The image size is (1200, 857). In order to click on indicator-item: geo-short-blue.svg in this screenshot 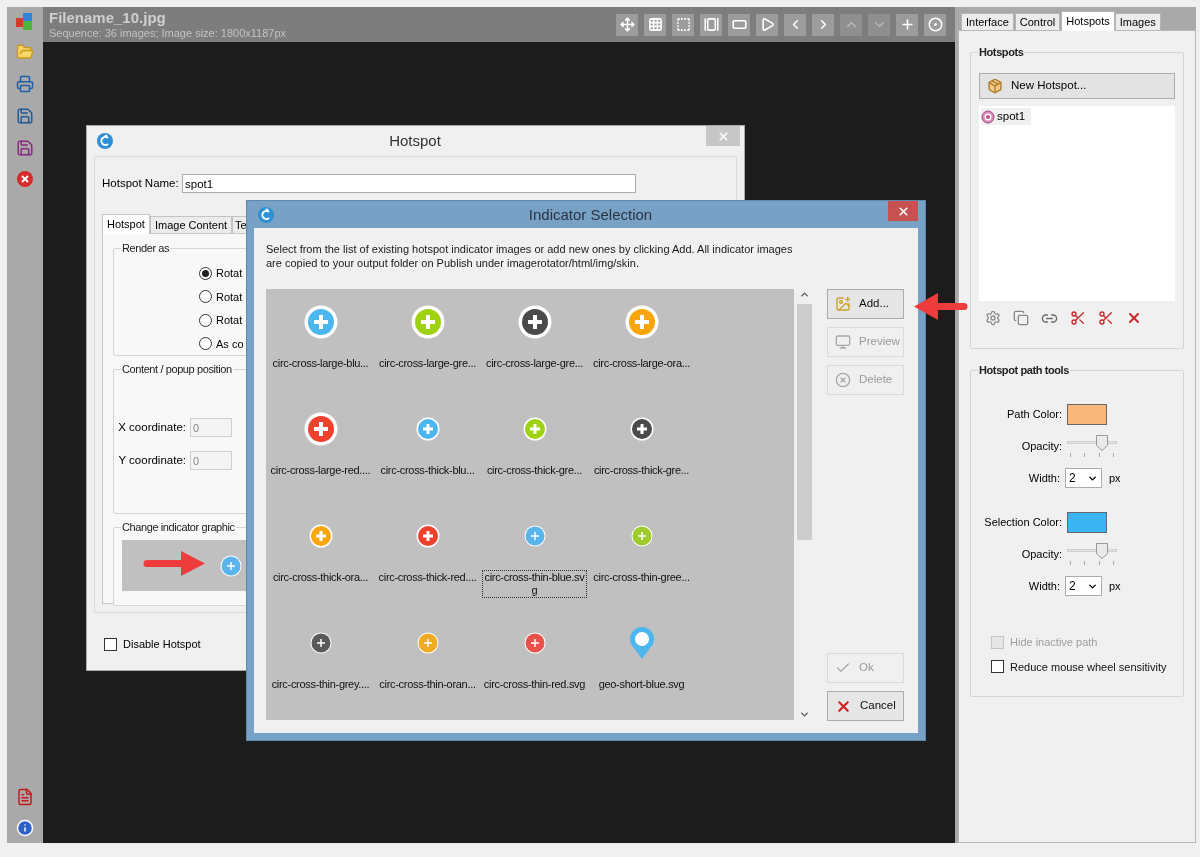, I will do `click(641, 684)`.